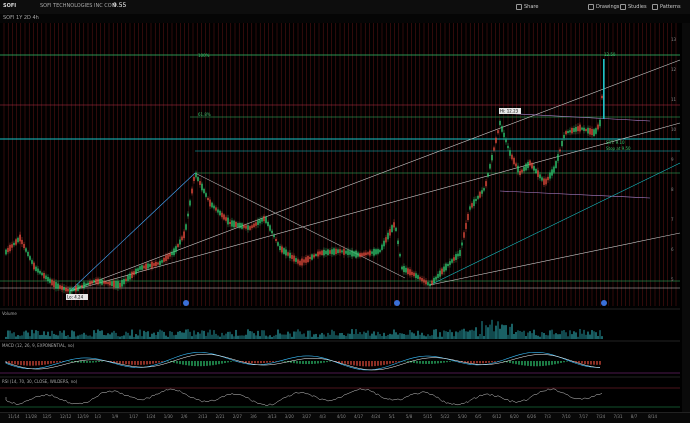 The height and width of the screenshot is (423, 690). I want to click on date-tick: 5/8, so click(409, 416).